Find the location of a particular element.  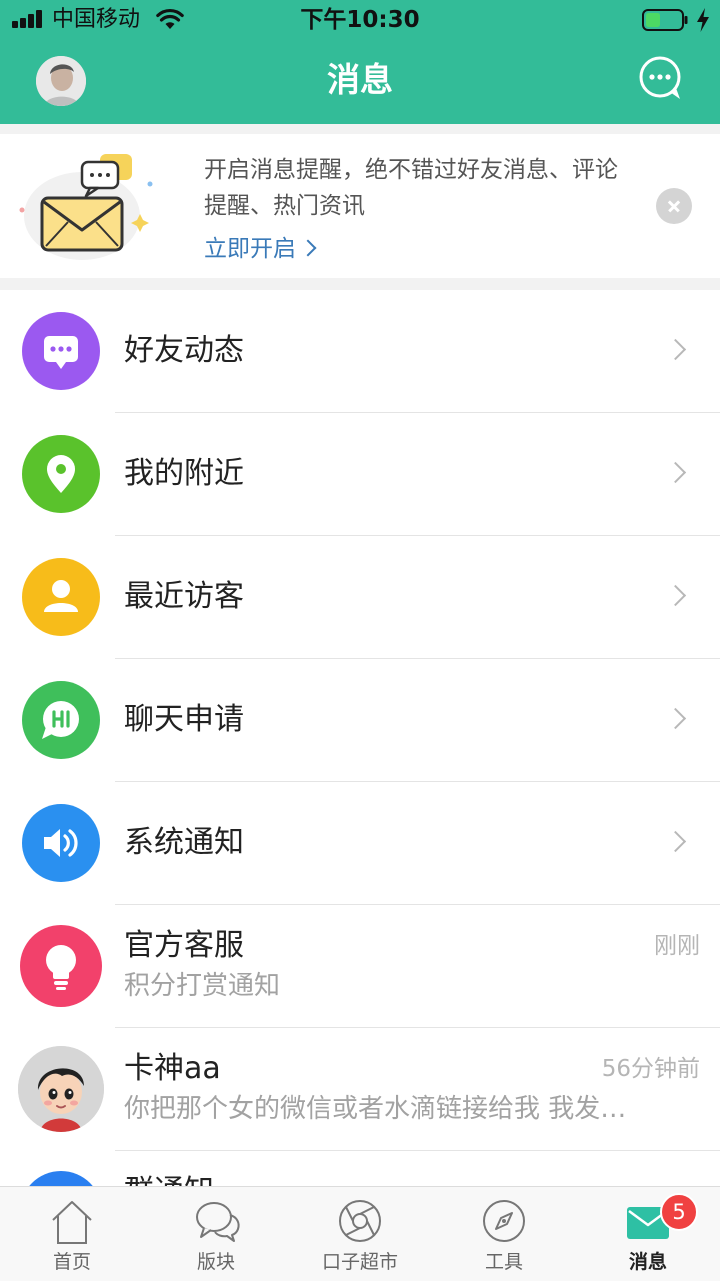

group-icon is located at coordinates (61, 1178).